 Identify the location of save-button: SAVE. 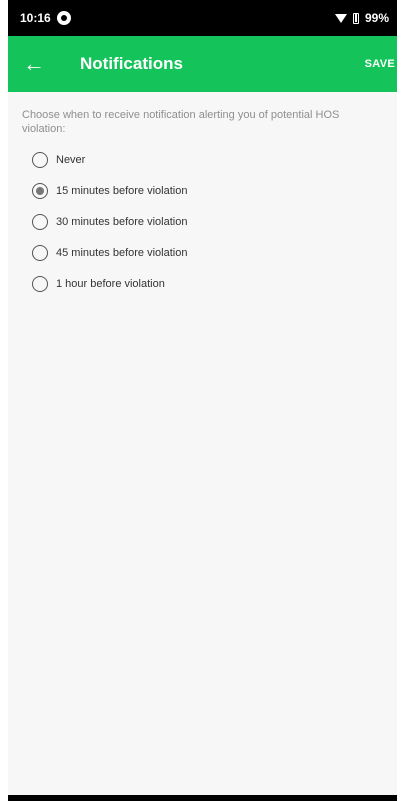
(378, 64).